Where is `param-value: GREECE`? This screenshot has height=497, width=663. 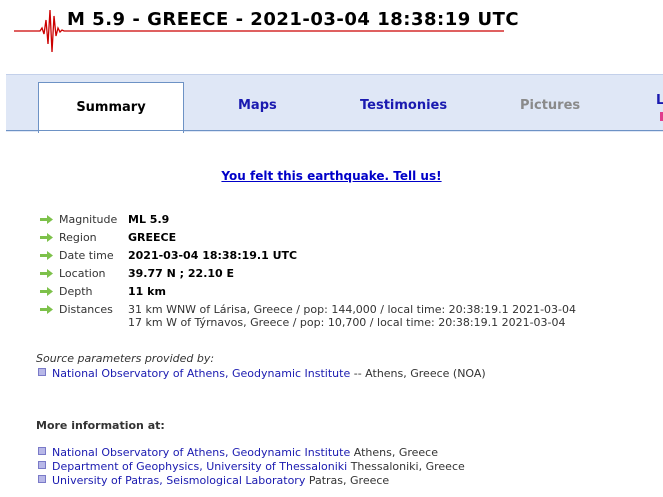 param-value: GREECE is located at coordinates (152, 237).